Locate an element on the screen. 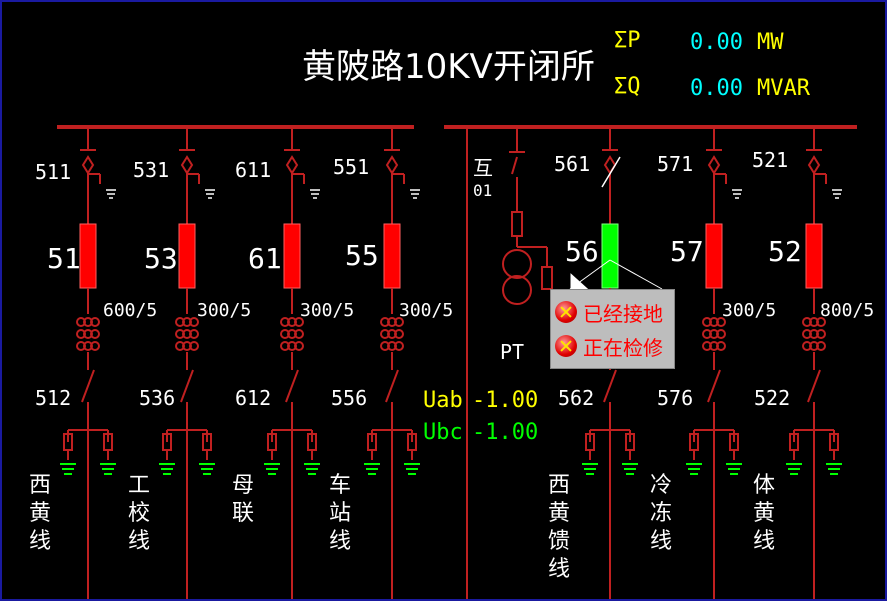 Image resolution: width=887 pixels, height=601 pixels. feeder-bottom-switch-label: 522 is located at coordinates (772, 398).